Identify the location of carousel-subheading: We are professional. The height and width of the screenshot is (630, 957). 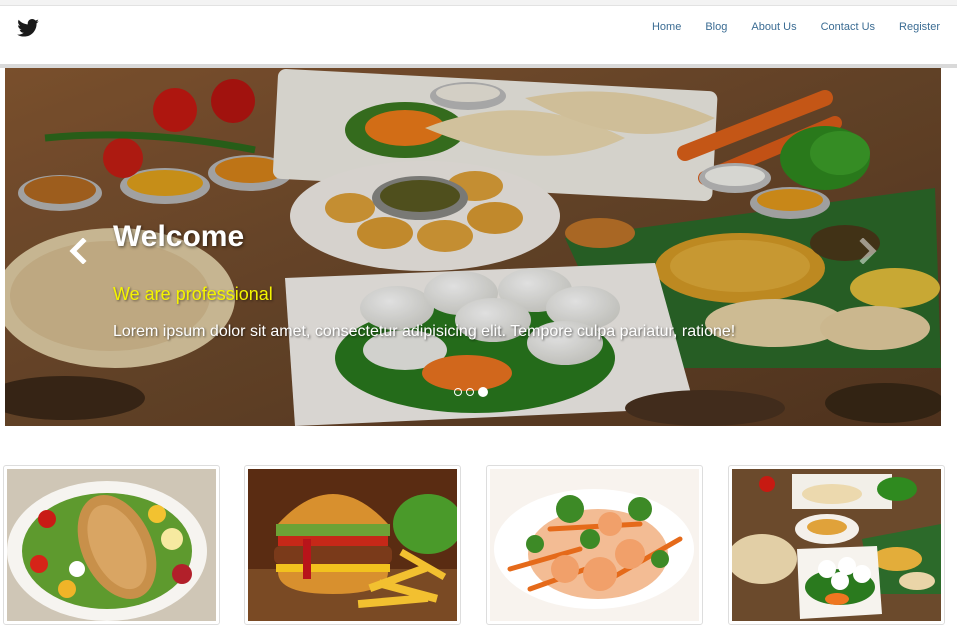
(193, 294).